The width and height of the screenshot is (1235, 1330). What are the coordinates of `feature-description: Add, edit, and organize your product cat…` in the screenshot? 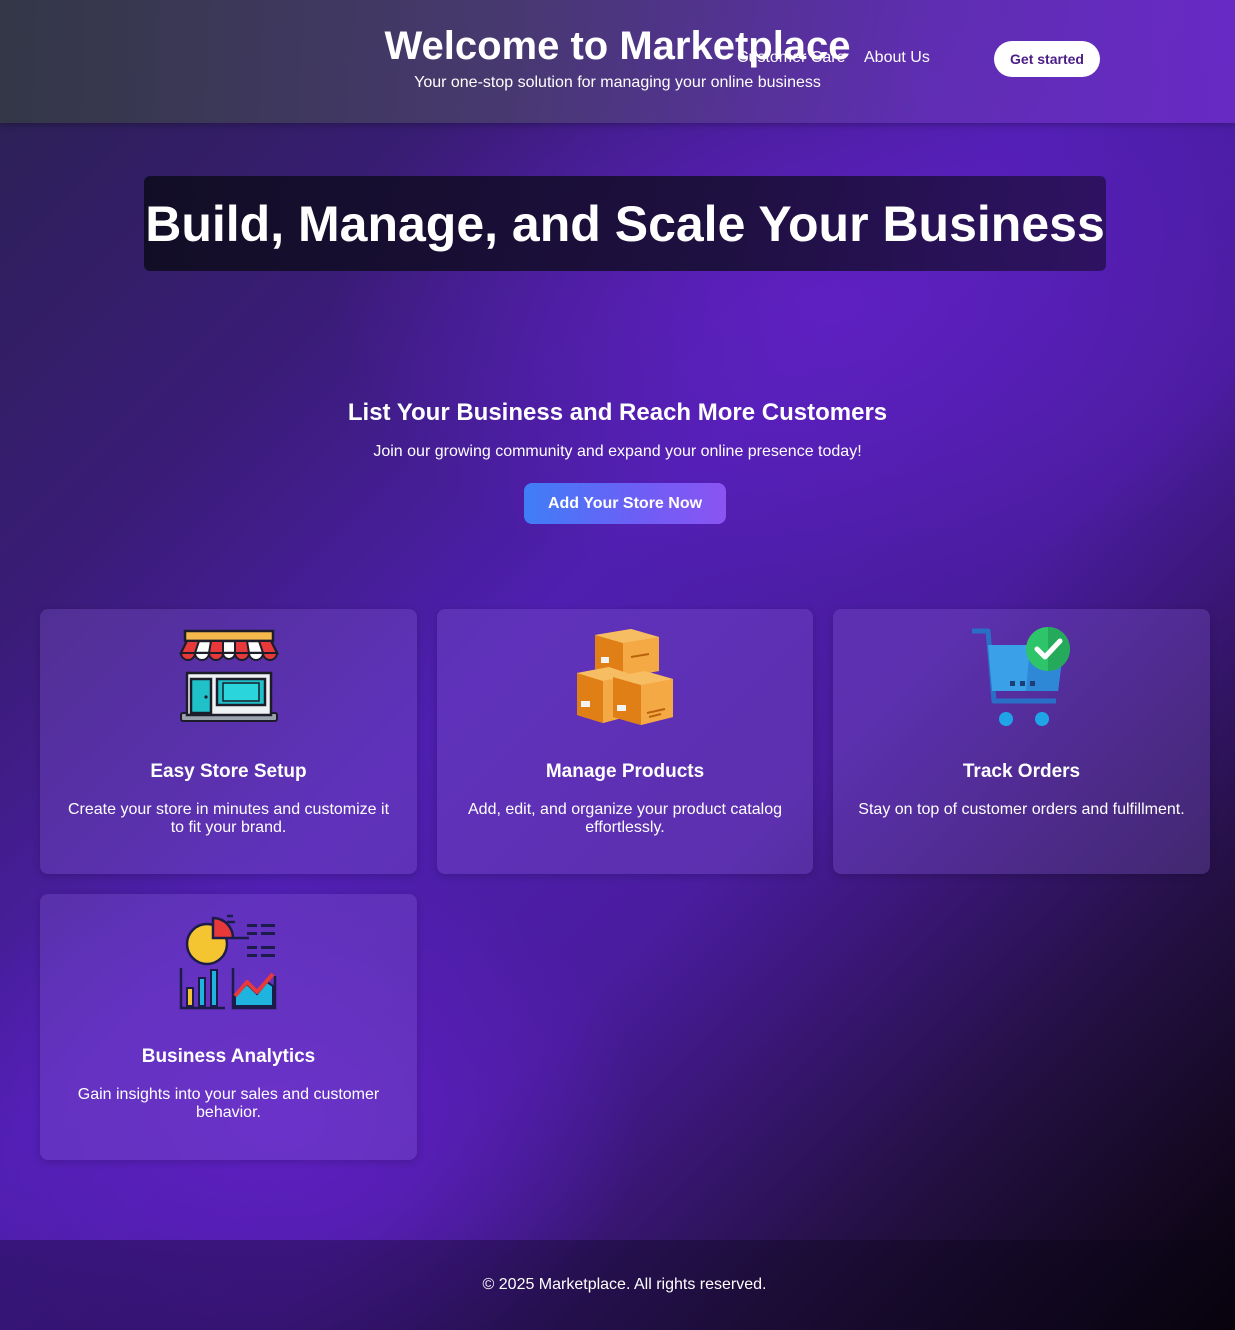 It's located at (625, 818).